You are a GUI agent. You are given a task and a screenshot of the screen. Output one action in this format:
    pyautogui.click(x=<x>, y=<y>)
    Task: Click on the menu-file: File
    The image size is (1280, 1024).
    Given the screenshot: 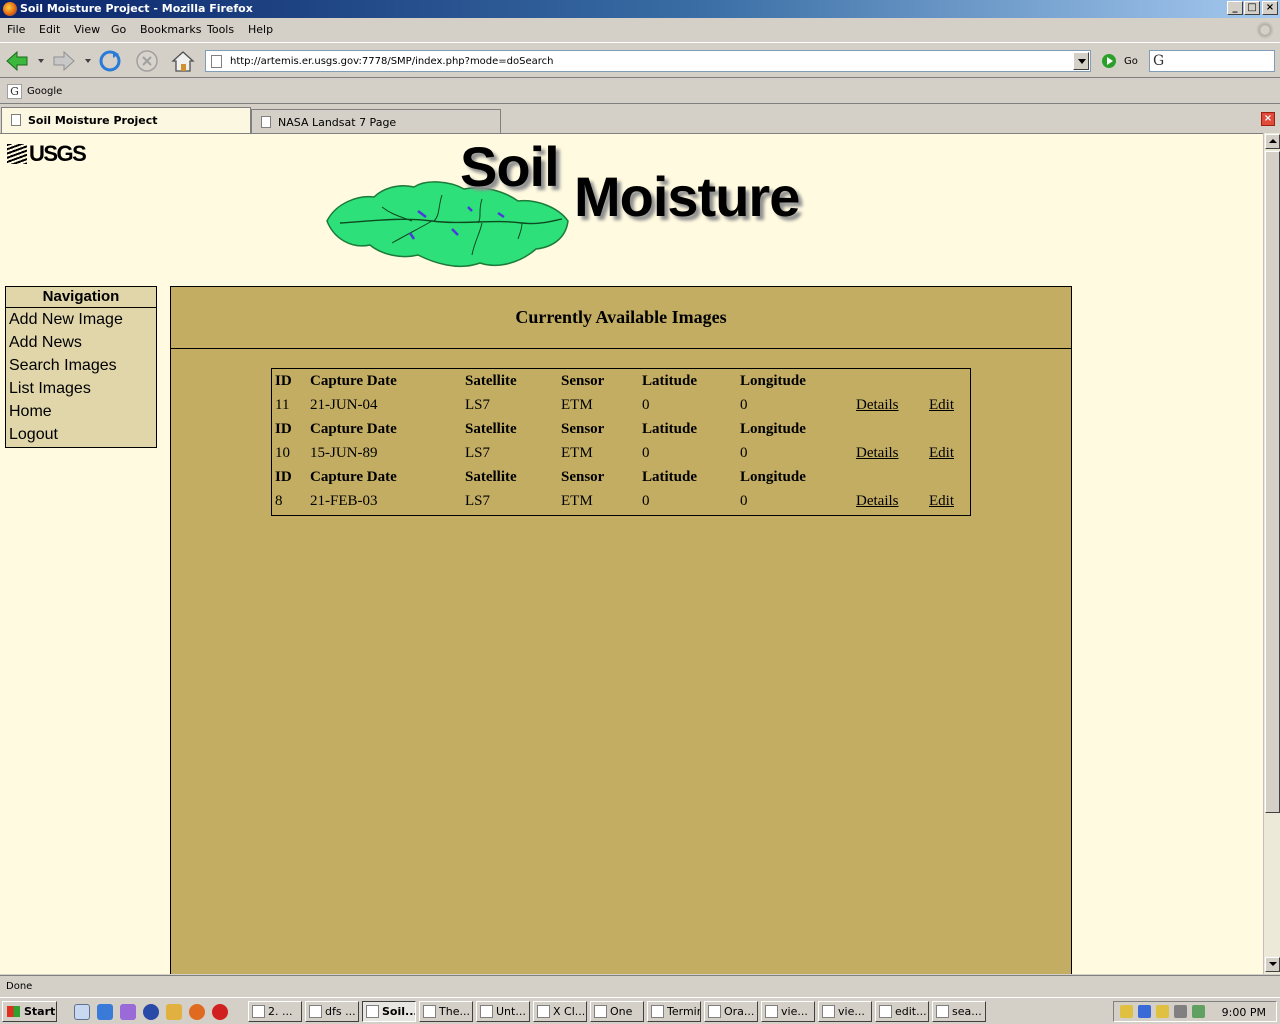 What is the action you would take?
    pyautogui.click(x=16, y=29)
    